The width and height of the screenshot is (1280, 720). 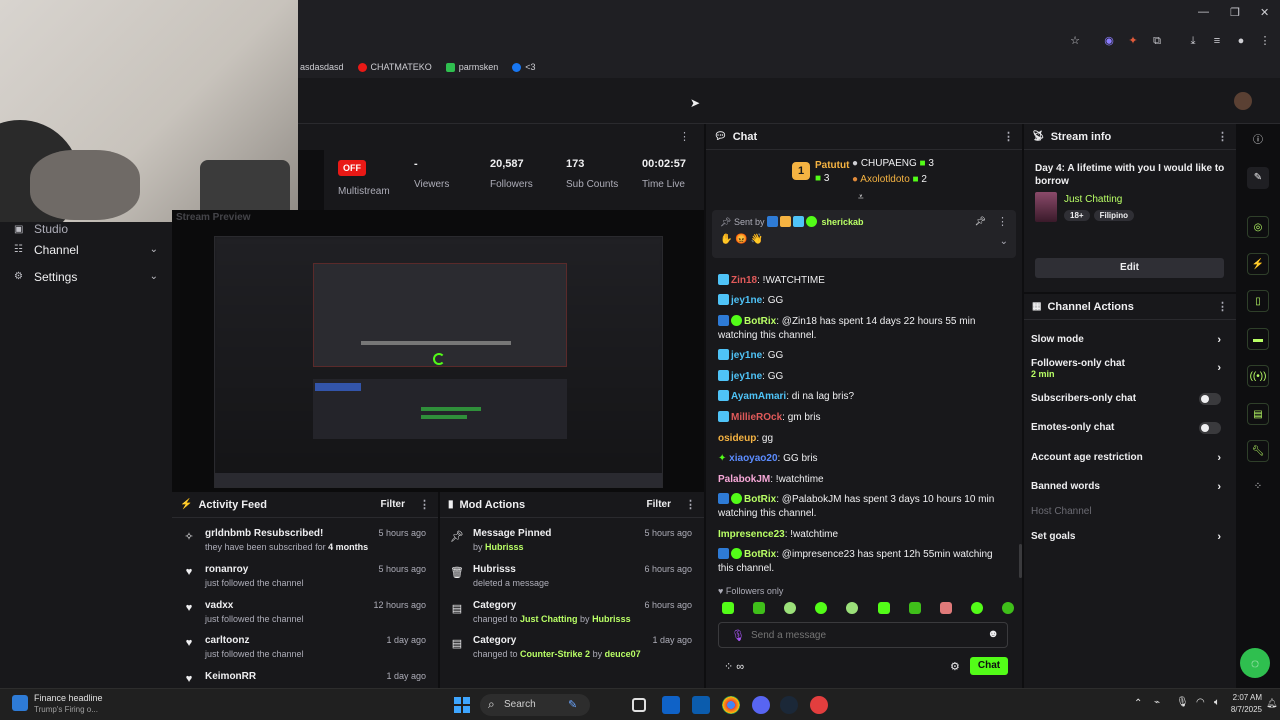 What do you see at coordinates (861, 635) in the screenshot?
I see `chat-message-input` at bounding box center [861, 635].